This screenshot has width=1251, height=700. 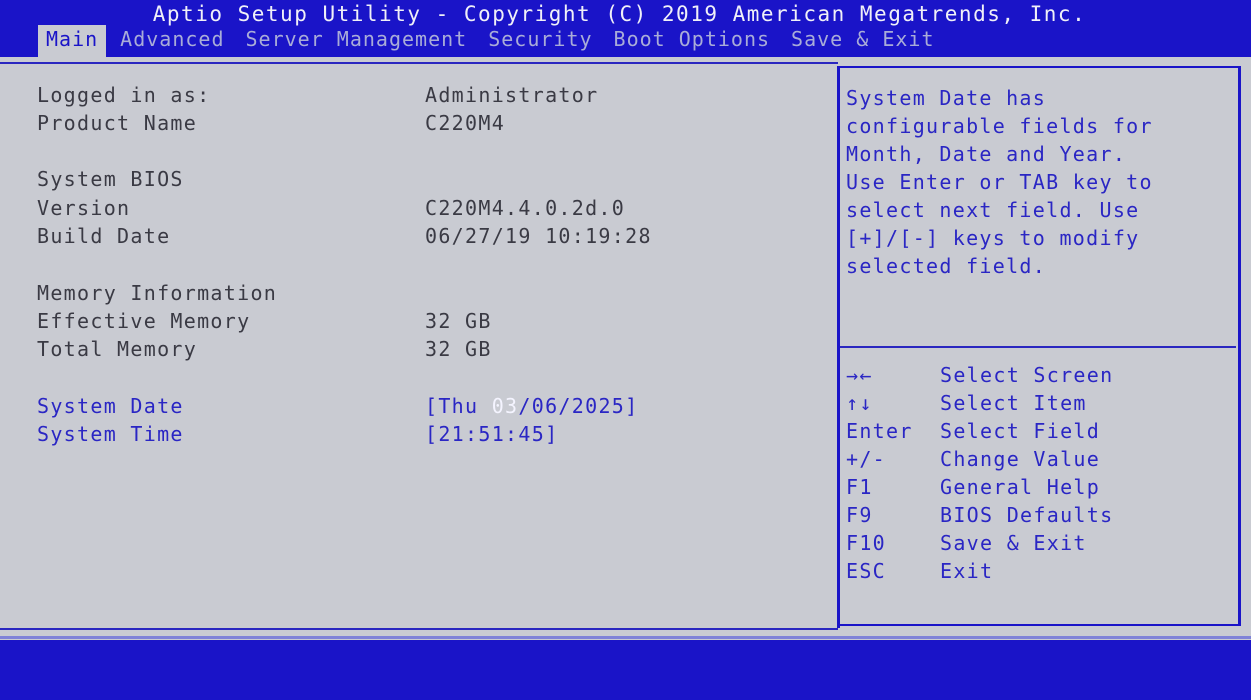 I want to click on key-row: F9 BIOS Defaults, so click(x=979, y=515).